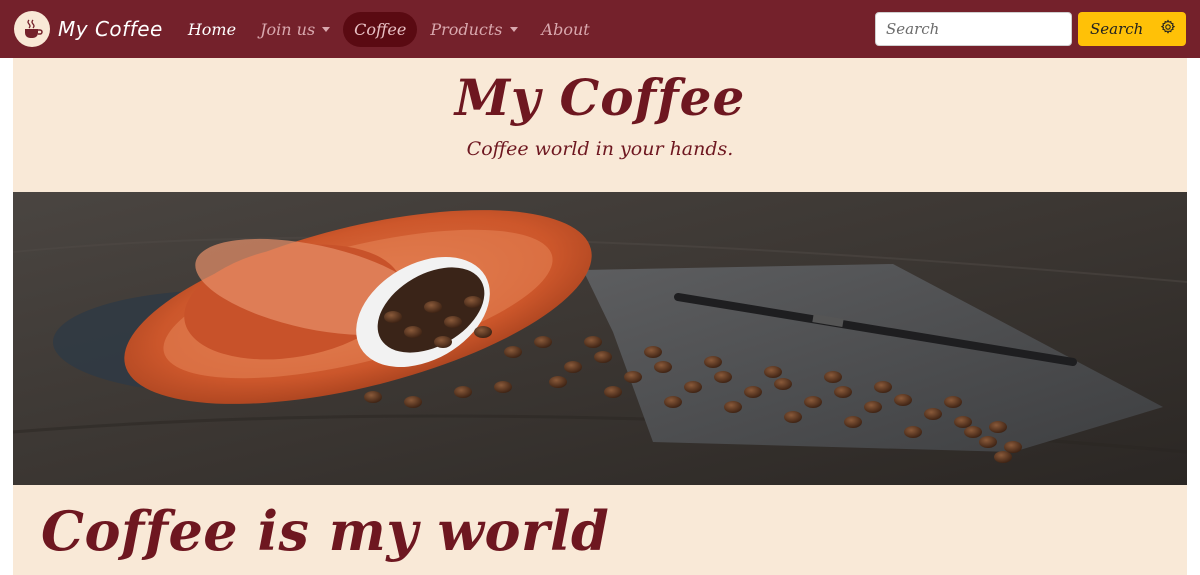 This screenshot has width=1200, height=575. I want to click on gear-icon, so click(1168, 29).